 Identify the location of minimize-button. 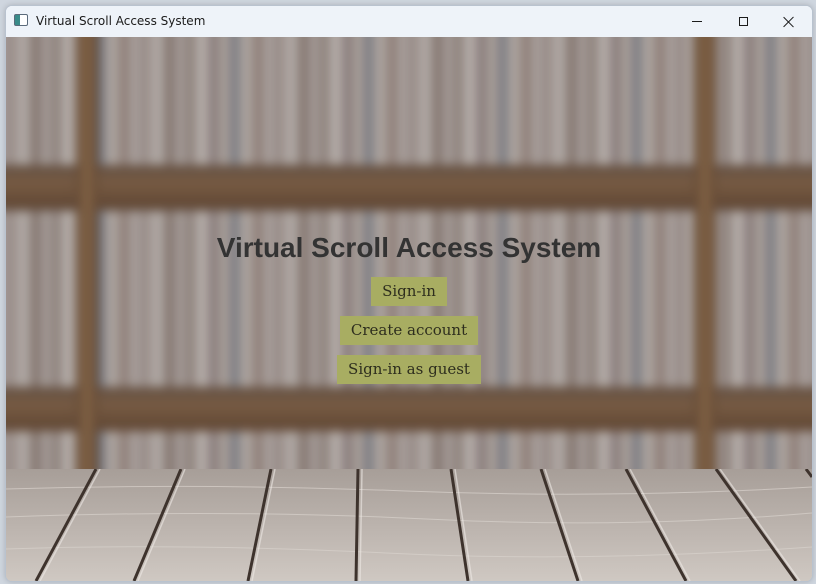
(697, 21).